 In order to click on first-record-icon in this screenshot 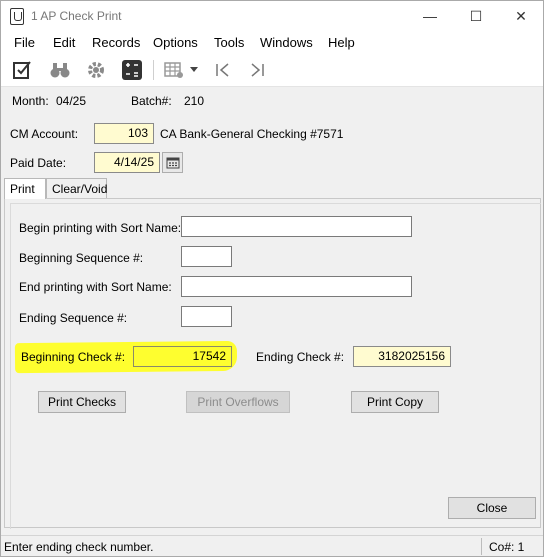, I will do `click(223, 70)`.